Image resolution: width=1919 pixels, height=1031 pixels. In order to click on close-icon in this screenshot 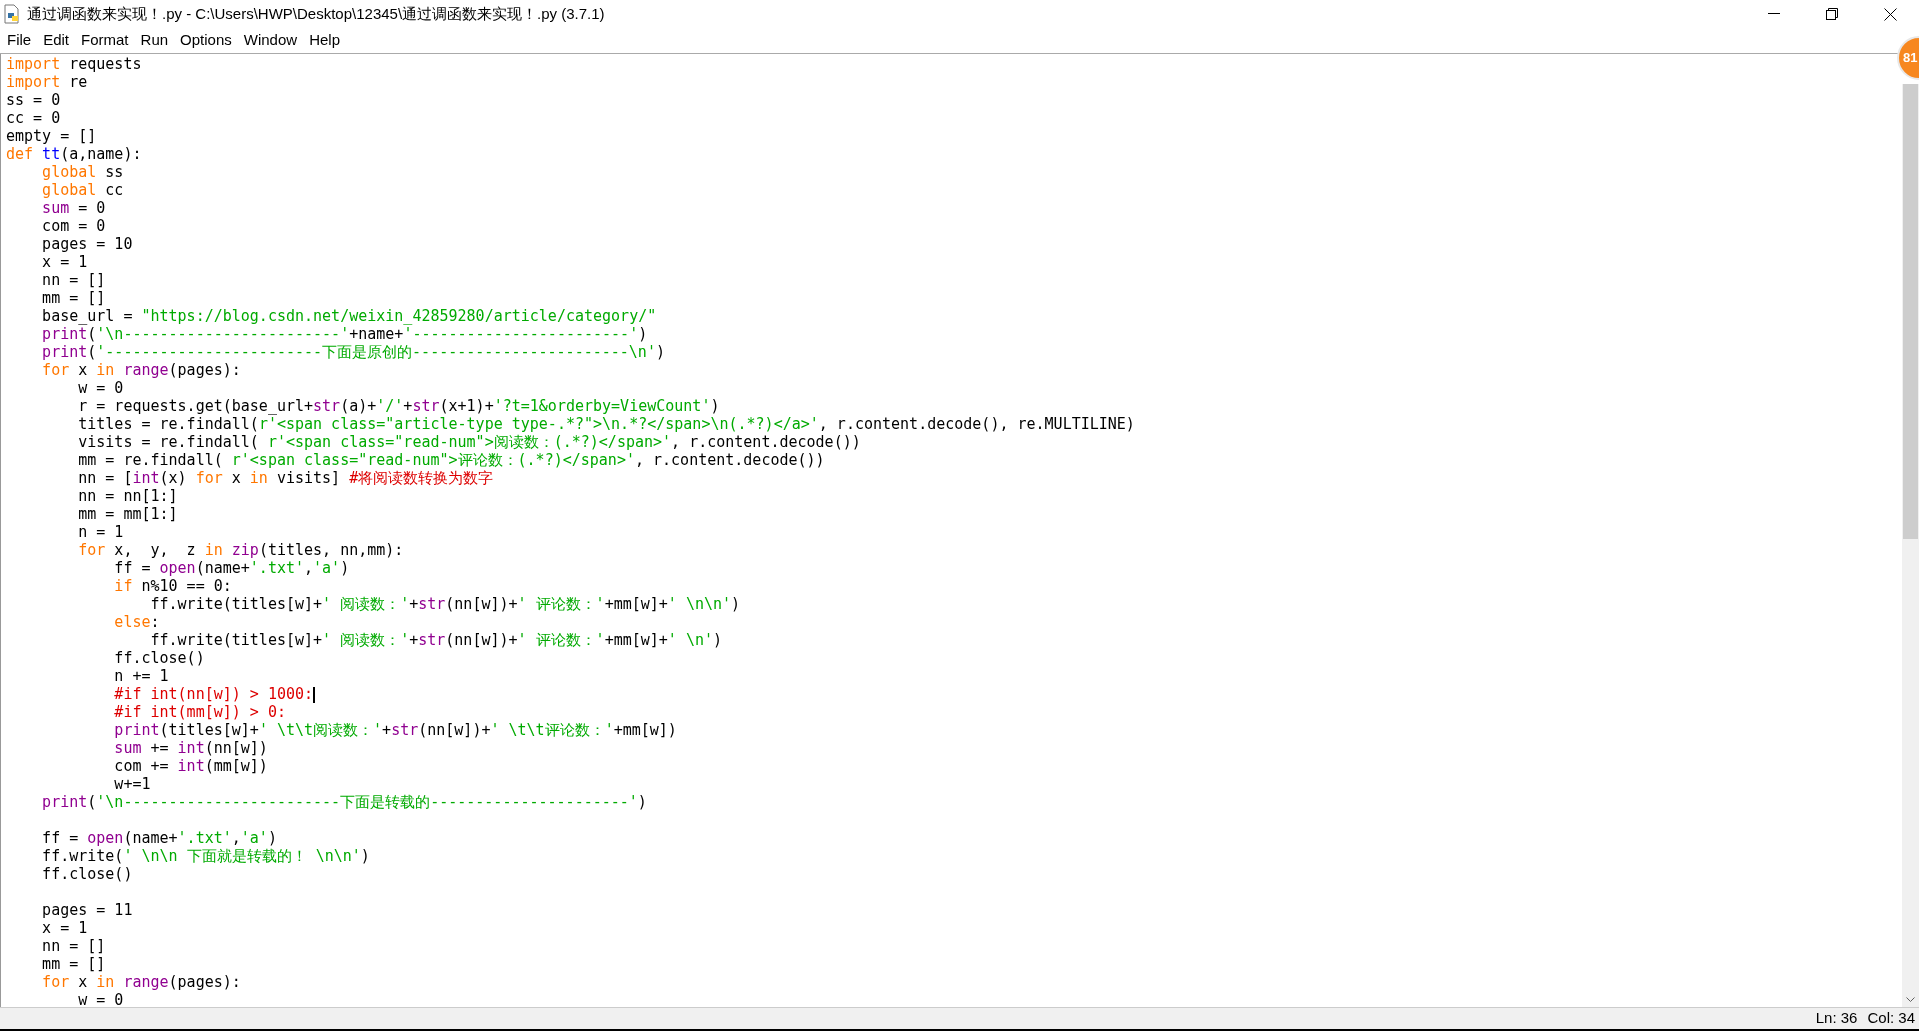, I will do `click(1890, 14)`.